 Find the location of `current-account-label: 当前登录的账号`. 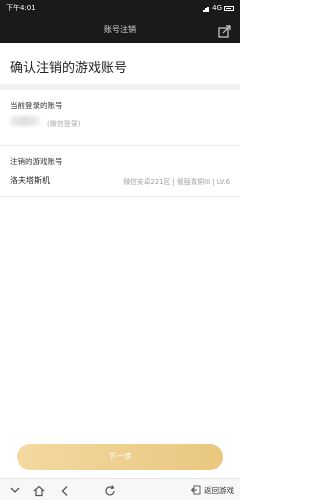

current-account-label: 当前登录的账号 is located at coordinates (36, 105).